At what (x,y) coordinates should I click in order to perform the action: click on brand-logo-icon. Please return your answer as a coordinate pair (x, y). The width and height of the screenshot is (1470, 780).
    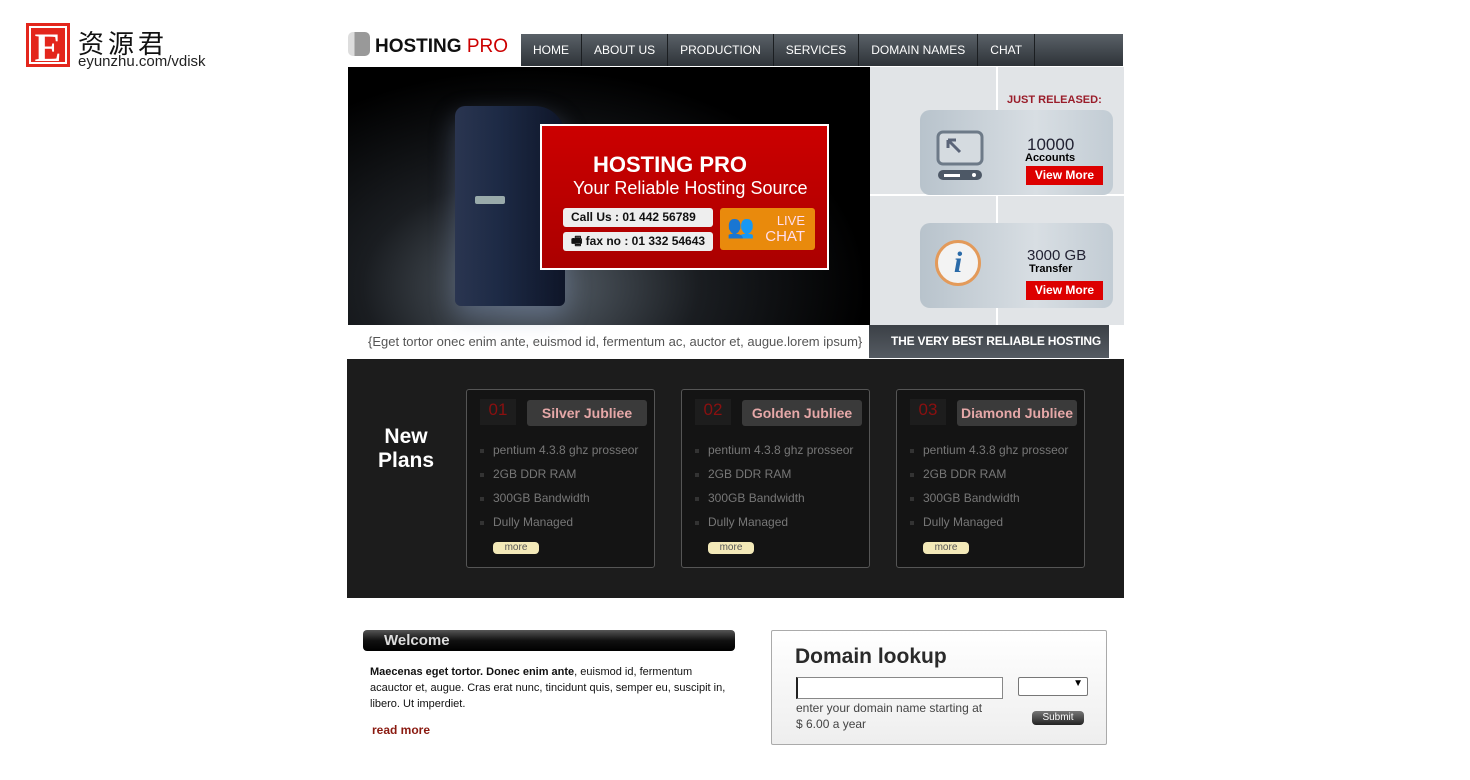
    Looking at the image, I should click on (359, 44).